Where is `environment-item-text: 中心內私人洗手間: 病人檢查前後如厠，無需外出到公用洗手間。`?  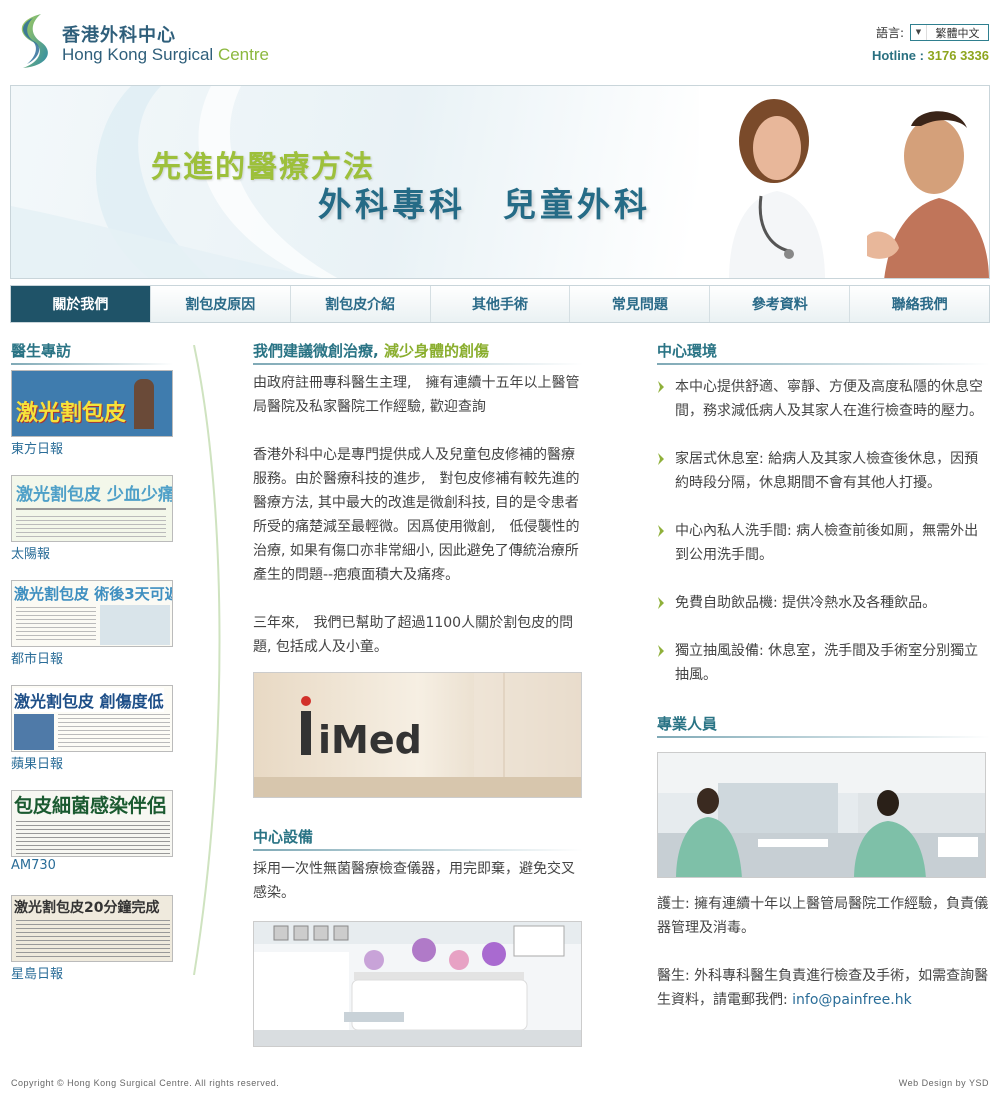 environment-item-text: 中心內私人洗手間: 病人檢查前後如厠，無需外出到公用洗手間。 is located at coordinates (827, 543).